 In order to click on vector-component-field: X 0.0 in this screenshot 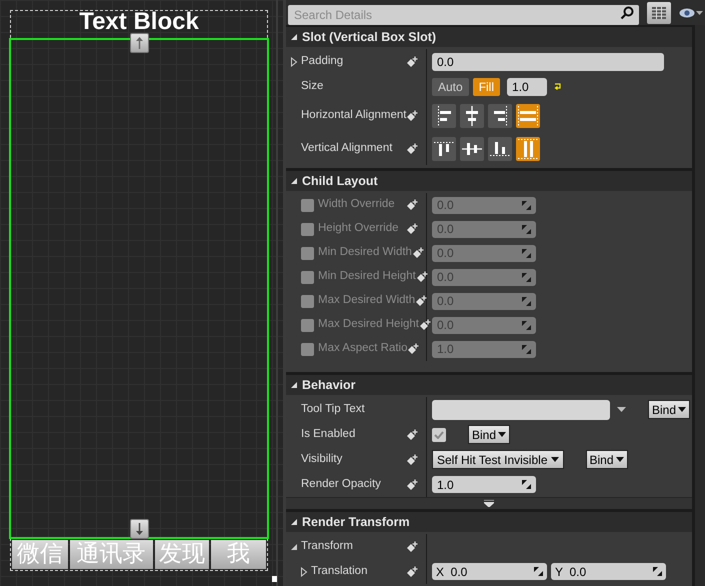, I will do `click(489, 571)`.